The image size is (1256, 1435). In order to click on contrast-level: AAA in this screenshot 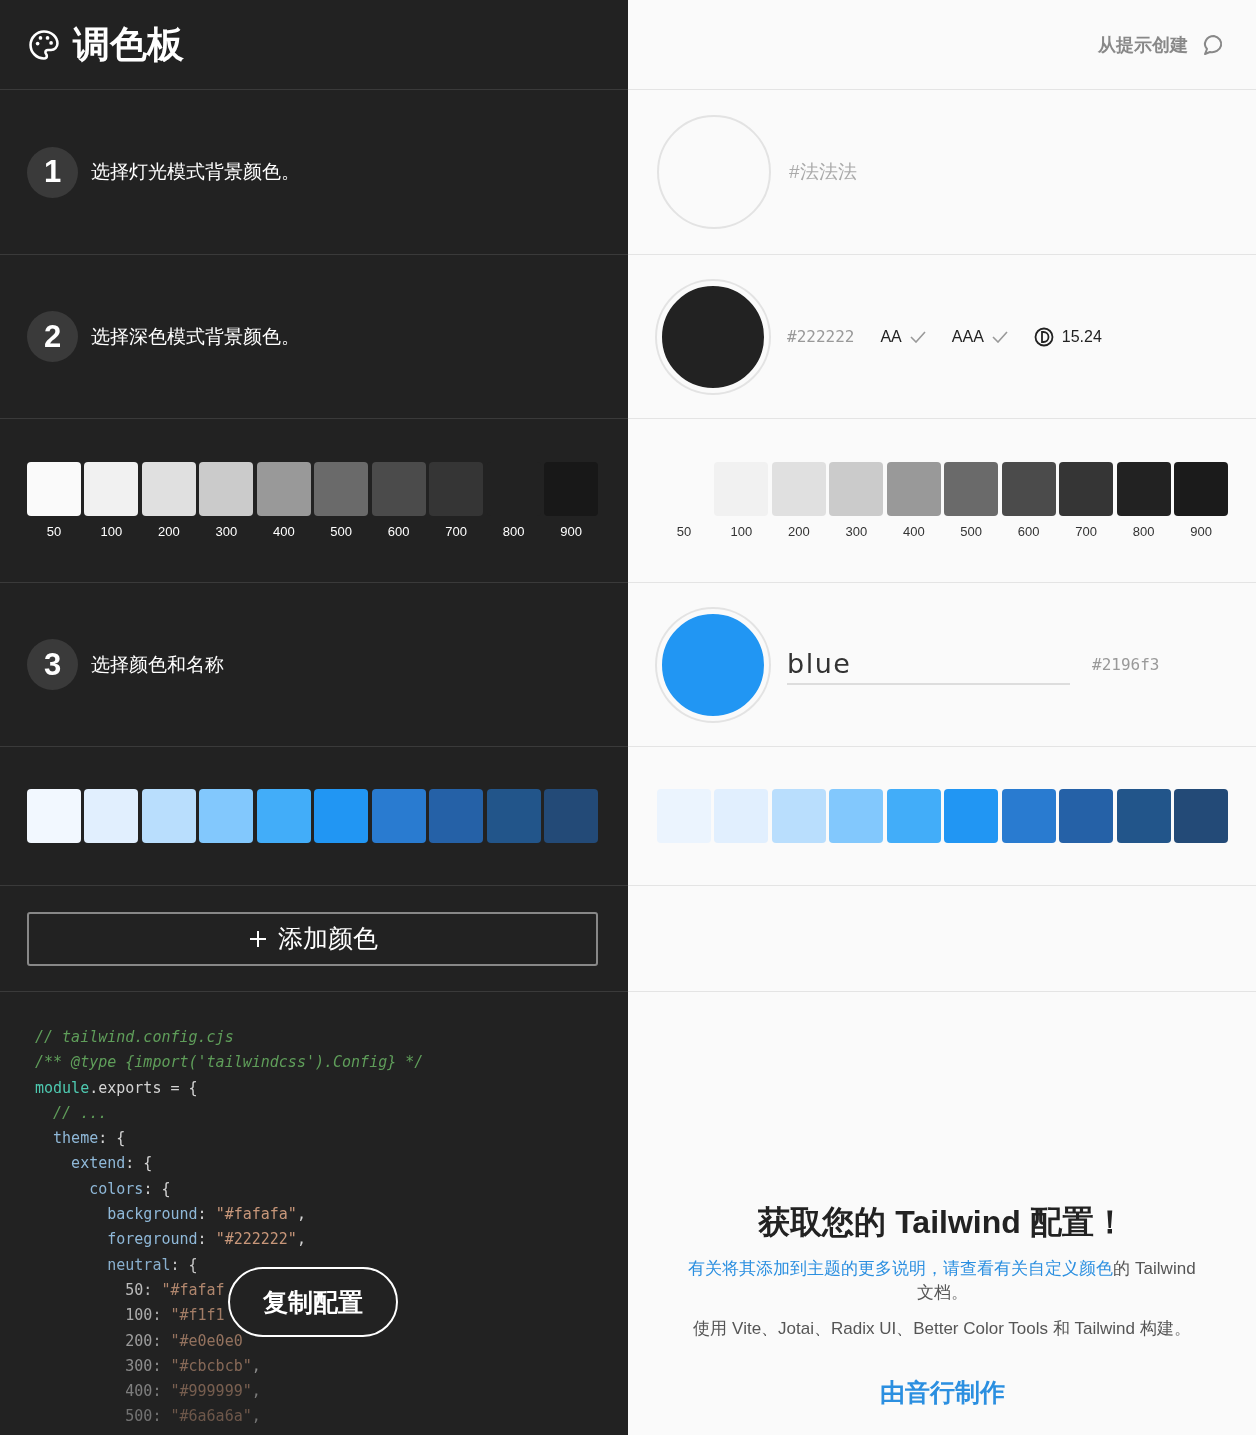, I will do `click(967, 336)`.